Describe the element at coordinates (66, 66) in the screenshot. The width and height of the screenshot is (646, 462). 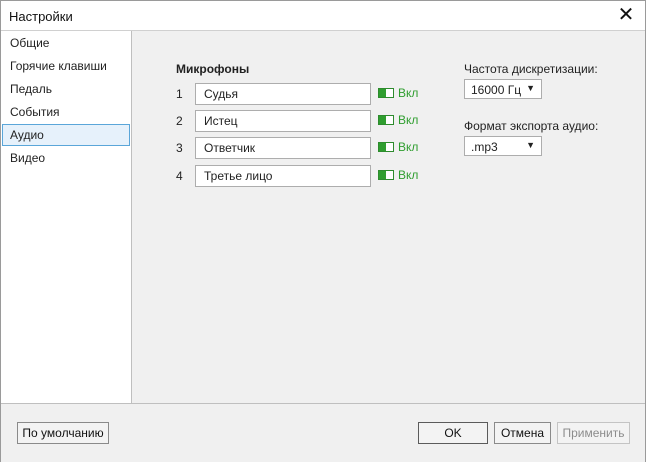
I see `sidebar-item-hotkeys: Горячие клавиши` at that location.